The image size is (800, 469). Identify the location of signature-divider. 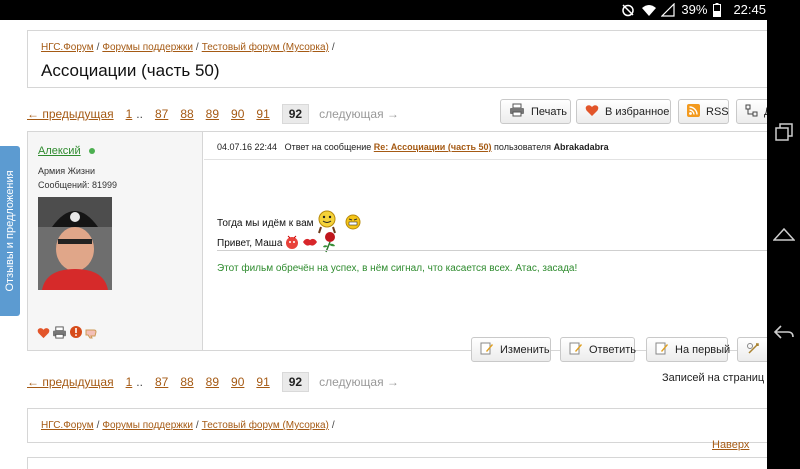
(492, 250).